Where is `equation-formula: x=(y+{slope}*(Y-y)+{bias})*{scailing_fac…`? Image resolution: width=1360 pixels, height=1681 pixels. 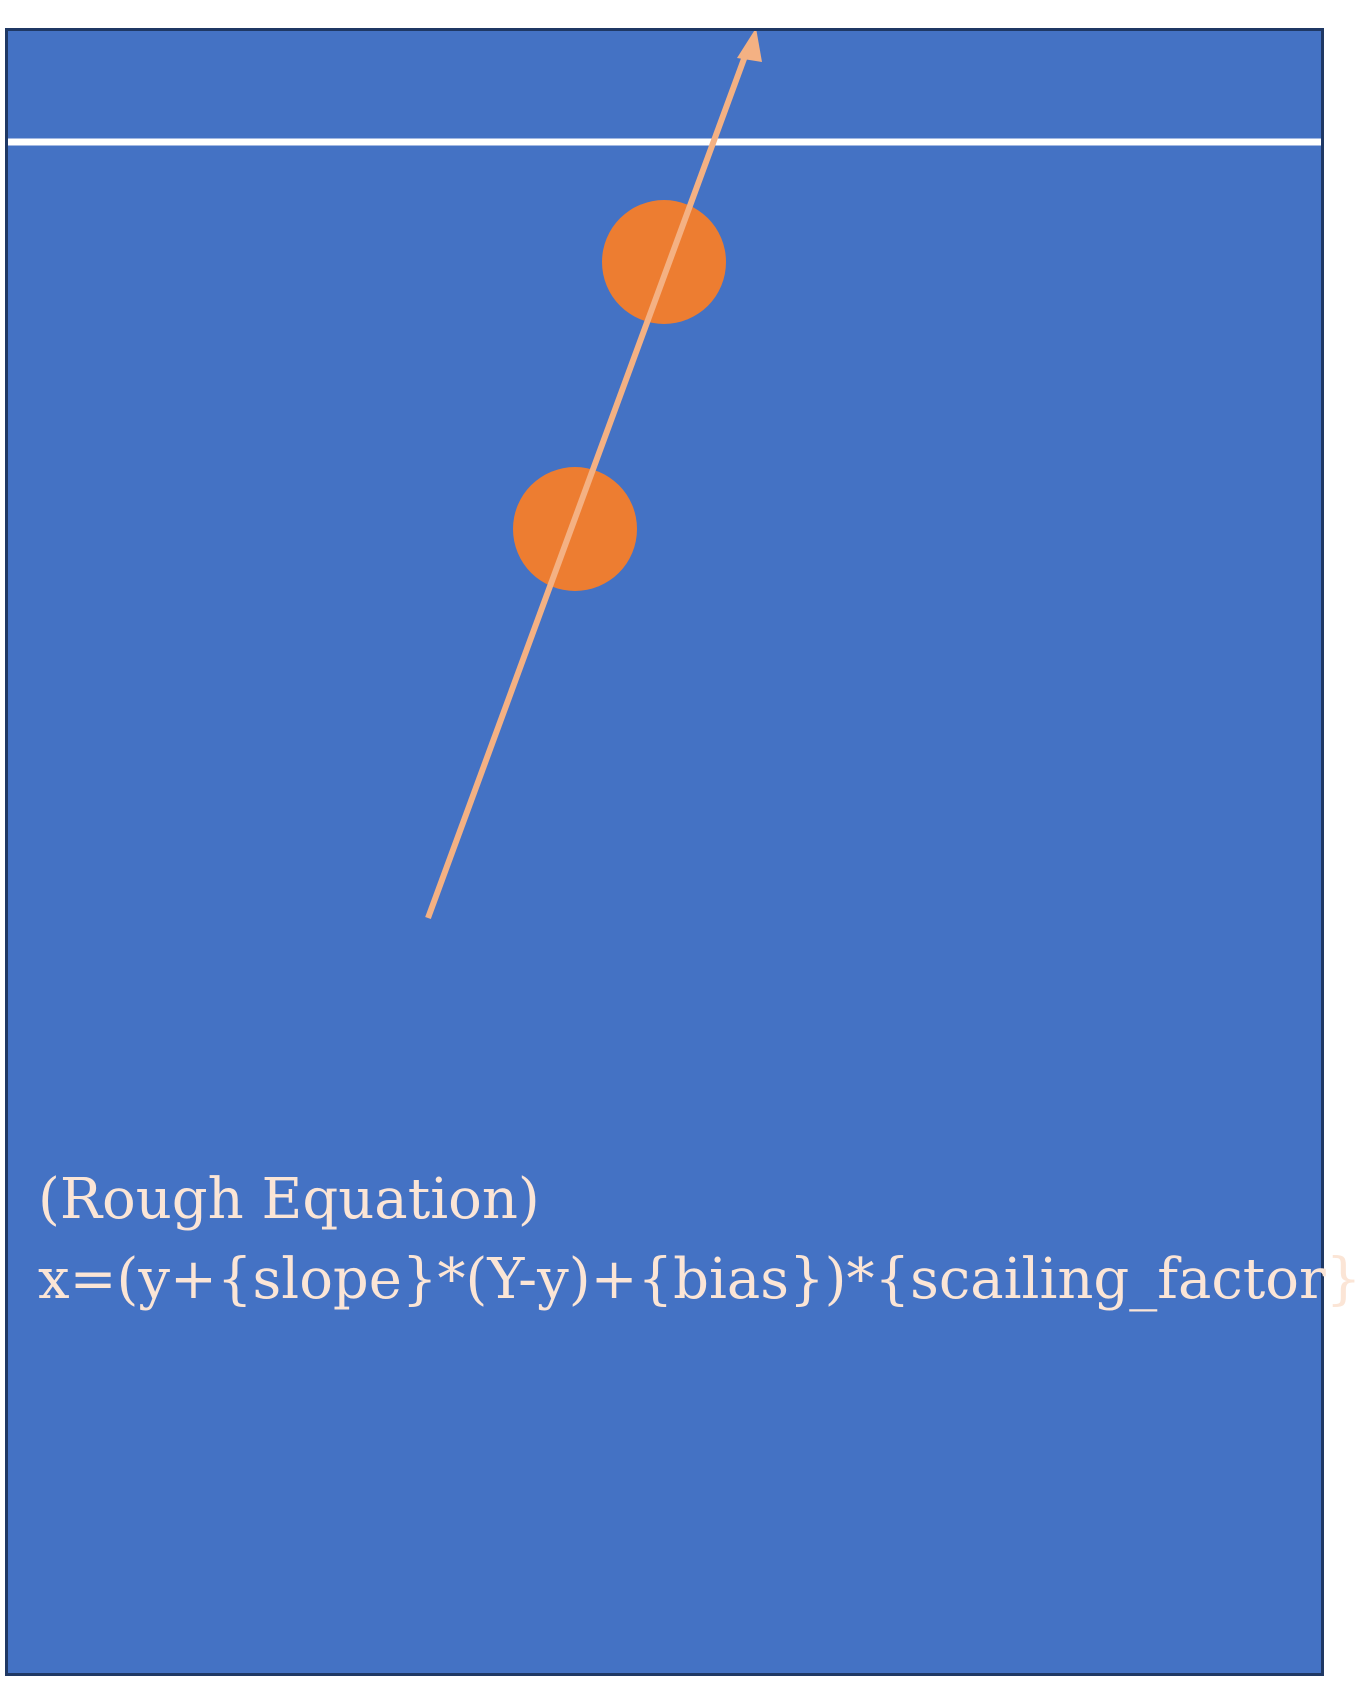 equation-formula: x=(y+{slope}*(Y-y)+{bias})*{scailing_fac… is located at coordinates (699, 1279).